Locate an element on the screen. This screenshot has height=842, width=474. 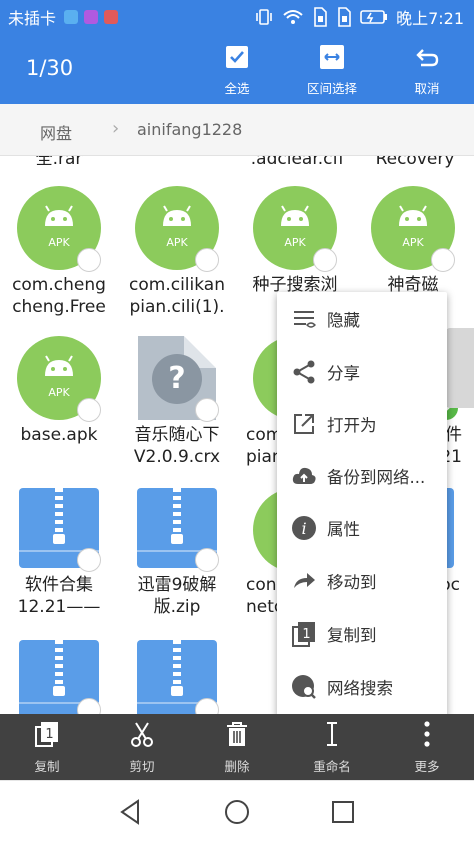
file-name: Recovery is located at coordinates (415, 162).